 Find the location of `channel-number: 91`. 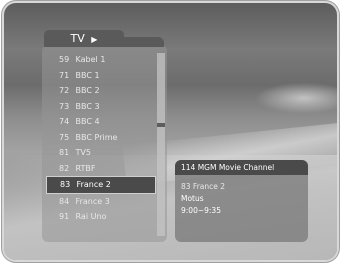

channel-number: 91 is located at coordinates (64, 216).